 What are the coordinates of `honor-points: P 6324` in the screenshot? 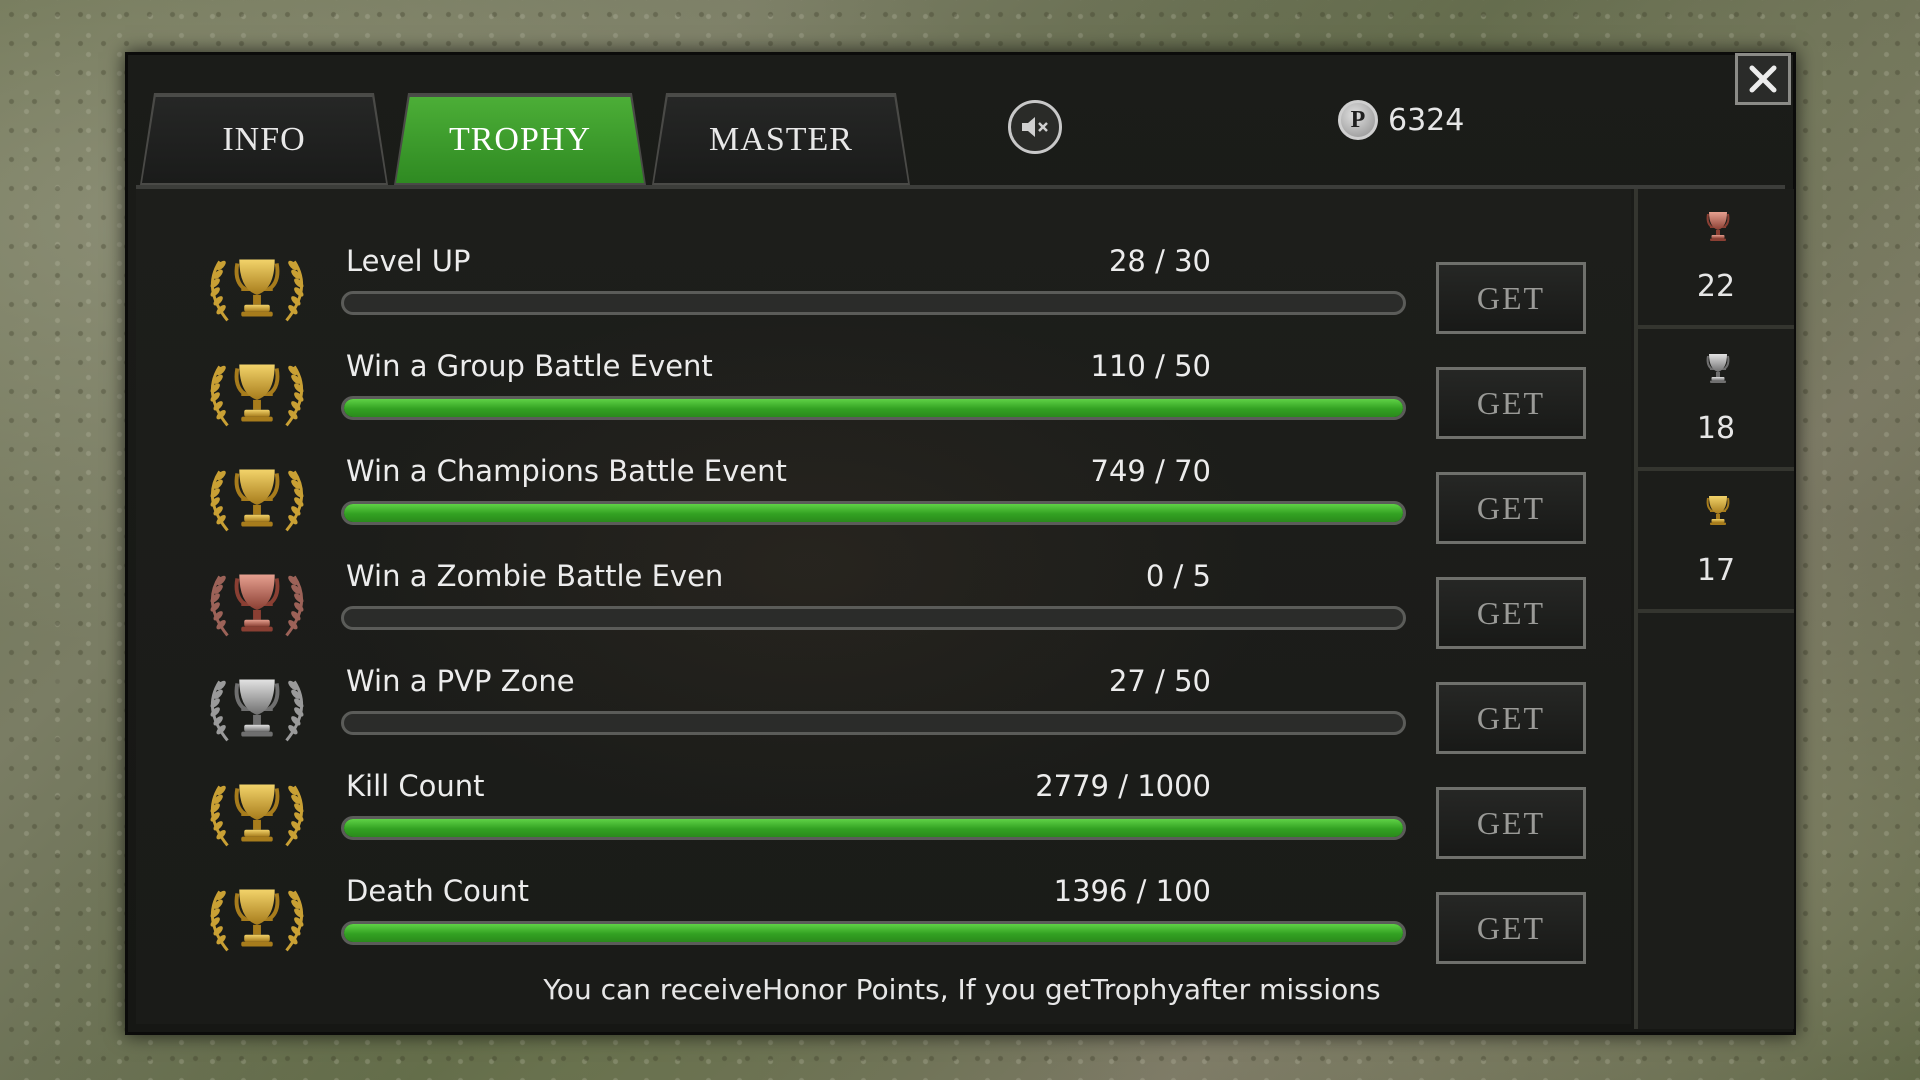 It's located at (1401, 120).